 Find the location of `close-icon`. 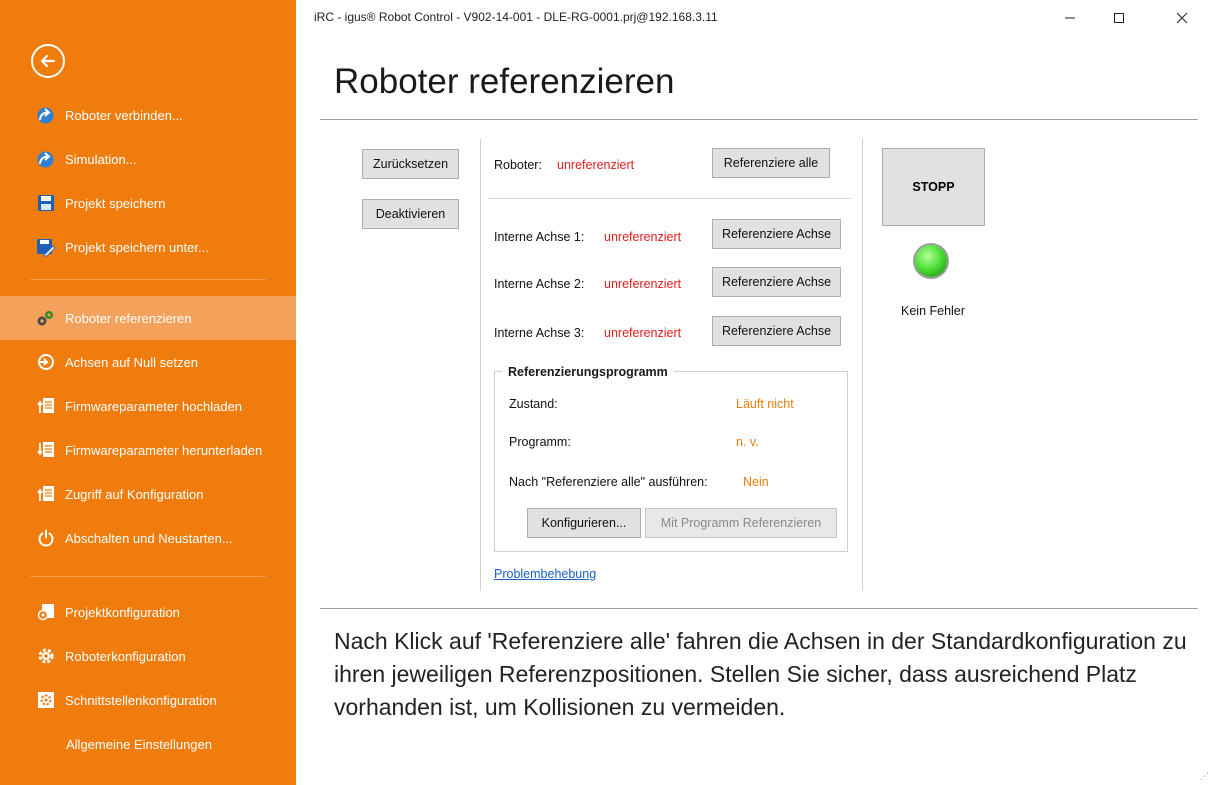

close-icon is located at coordinates (1182, 18).